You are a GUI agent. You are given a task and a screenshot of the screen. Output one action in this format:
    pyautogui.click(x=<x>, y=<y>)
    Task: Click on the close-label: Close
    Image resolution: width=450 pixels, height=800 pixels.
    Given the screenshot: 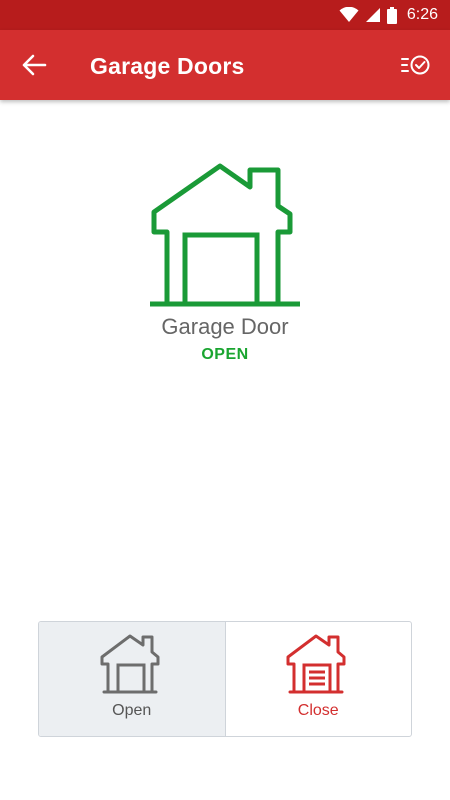 What is the action you would take?
    pyautogui.click(x=318, y=710)
    